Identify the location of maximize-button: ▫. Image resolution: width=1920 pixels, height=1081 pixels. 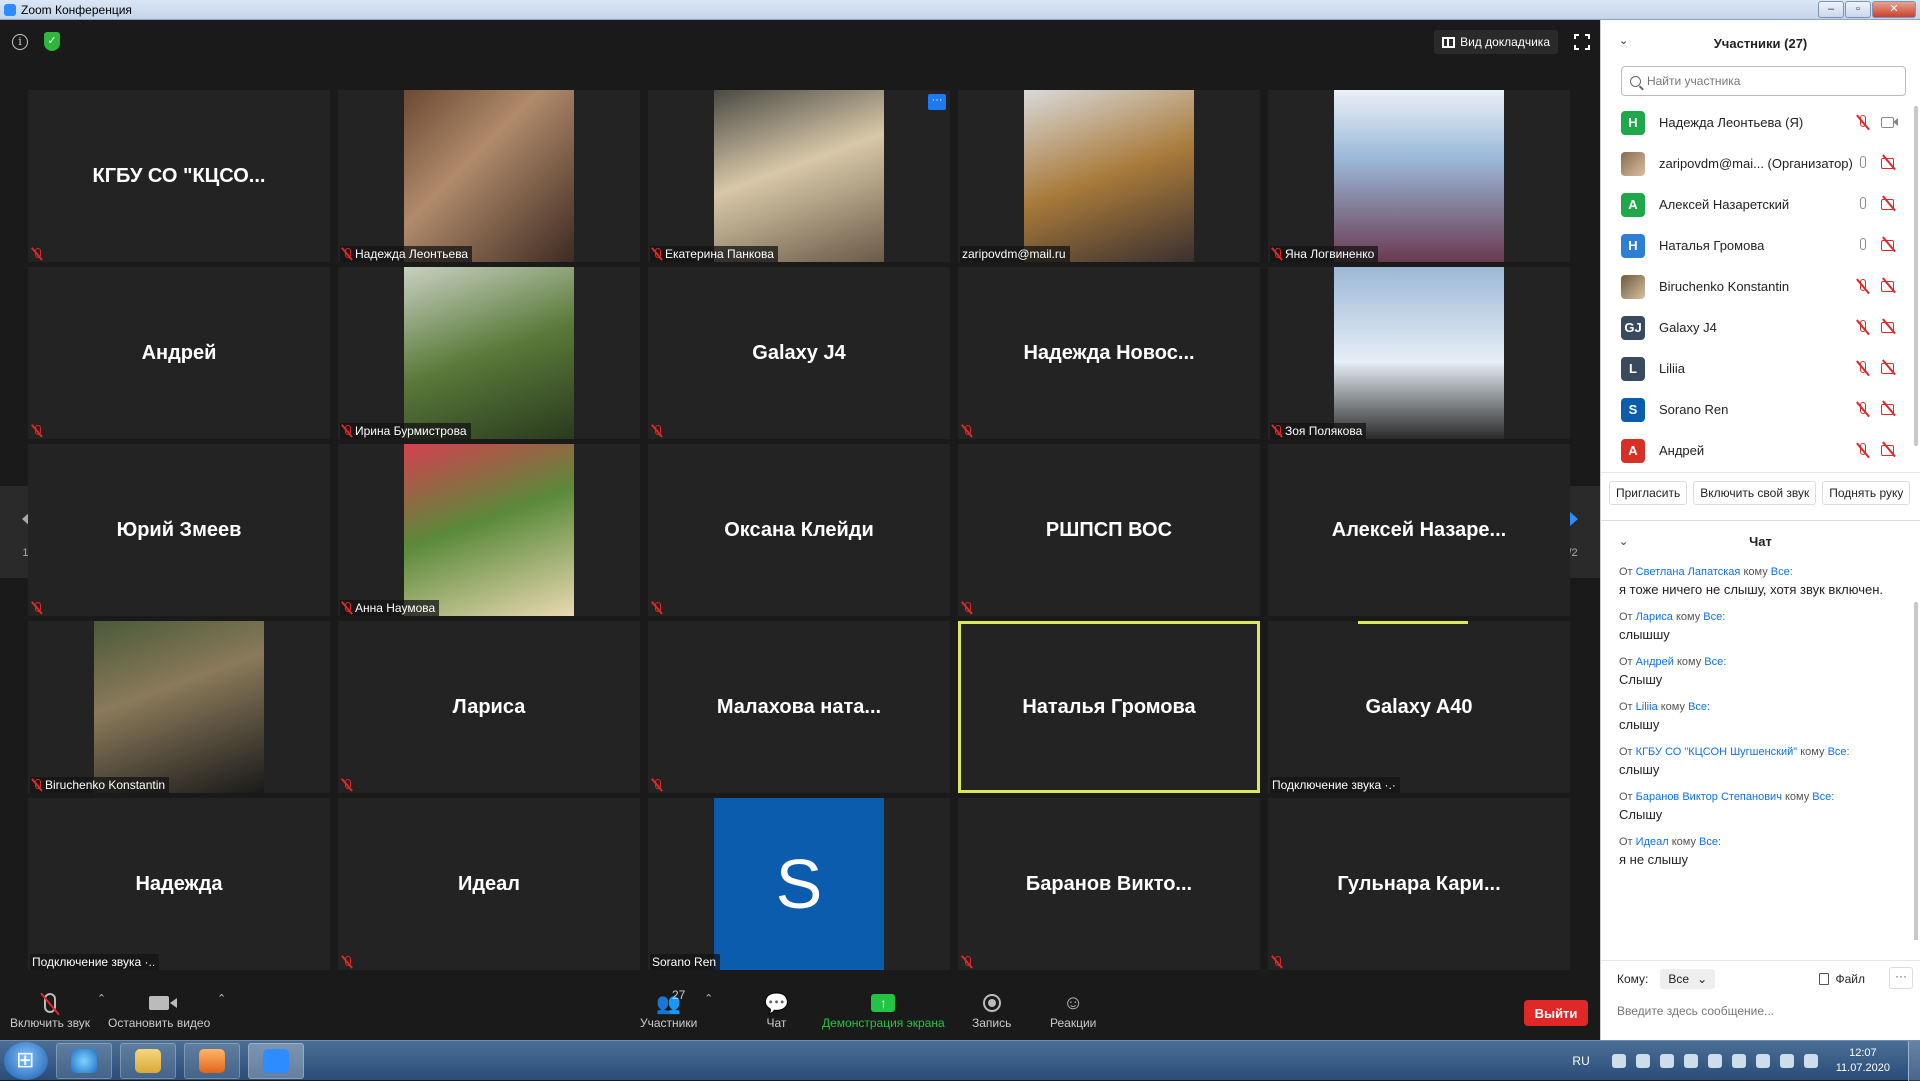
(1858, 9).